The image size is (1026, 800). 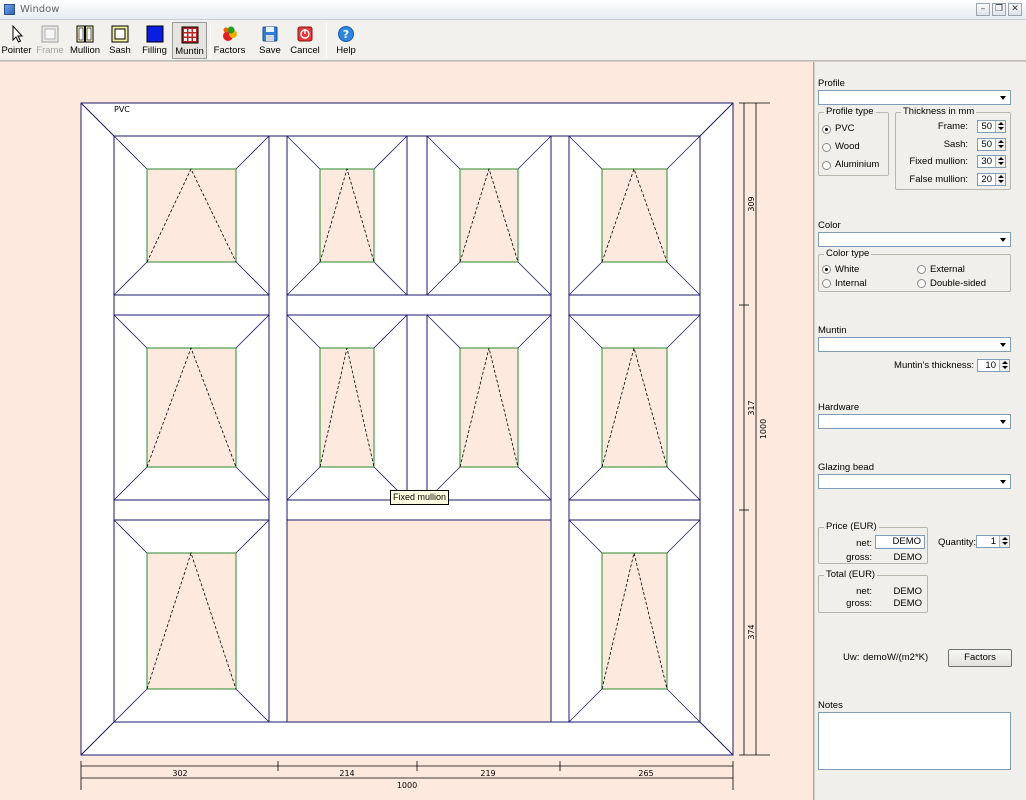 What do you see at coordinates (120, 50) in the screenshot?
I see `sash-label: Sash` at bounding box center [120, 50].